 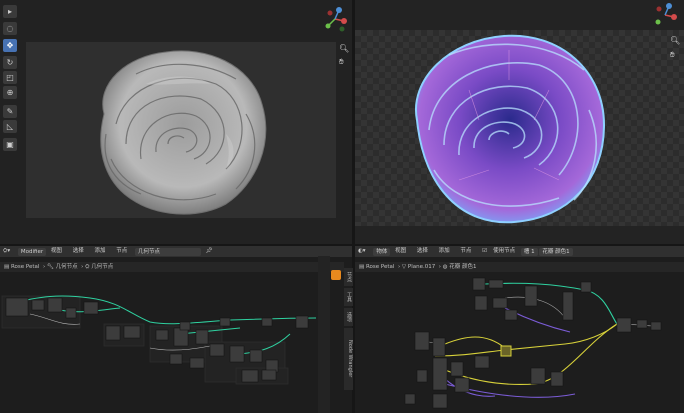 What do you see at coordinates (10, 144) in the screenshot?
I see `add-cube-icon: ▣` at bounding box center [10, 144].